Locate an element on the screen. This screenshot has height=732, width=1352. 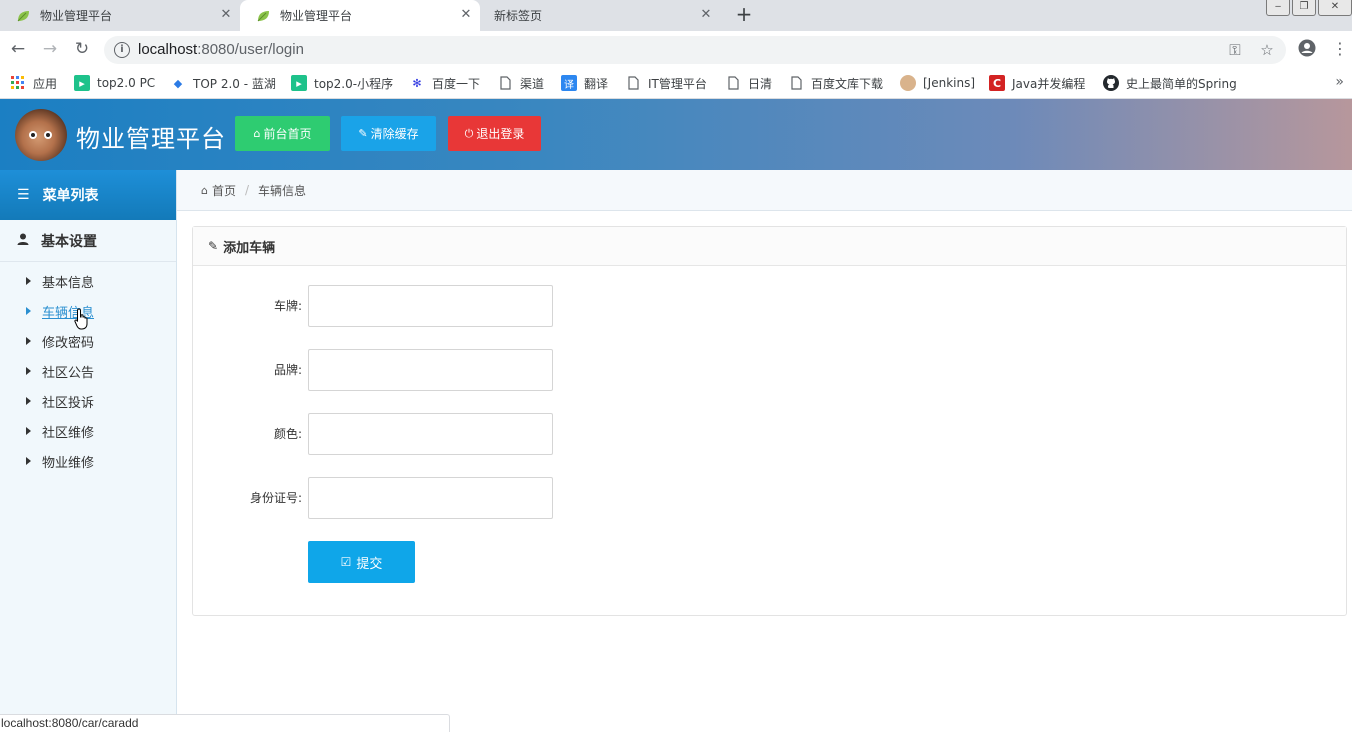
plate-input is located at coordinates (430, 306).